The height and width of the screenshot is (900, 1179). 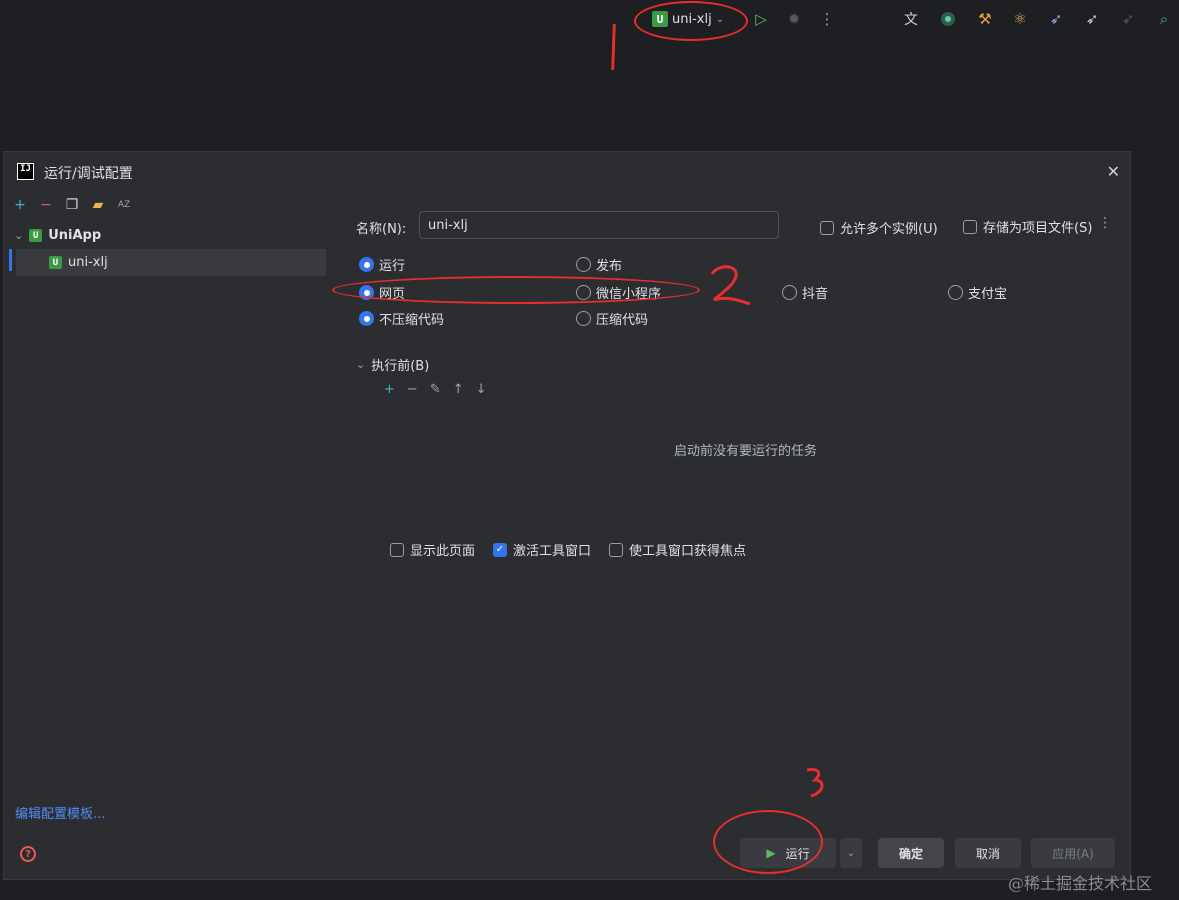 What do you see at coordinates (1073, 853) in the screenshot?
I see `apply-button: 应用(A)` at bounding box center [1073, 853].